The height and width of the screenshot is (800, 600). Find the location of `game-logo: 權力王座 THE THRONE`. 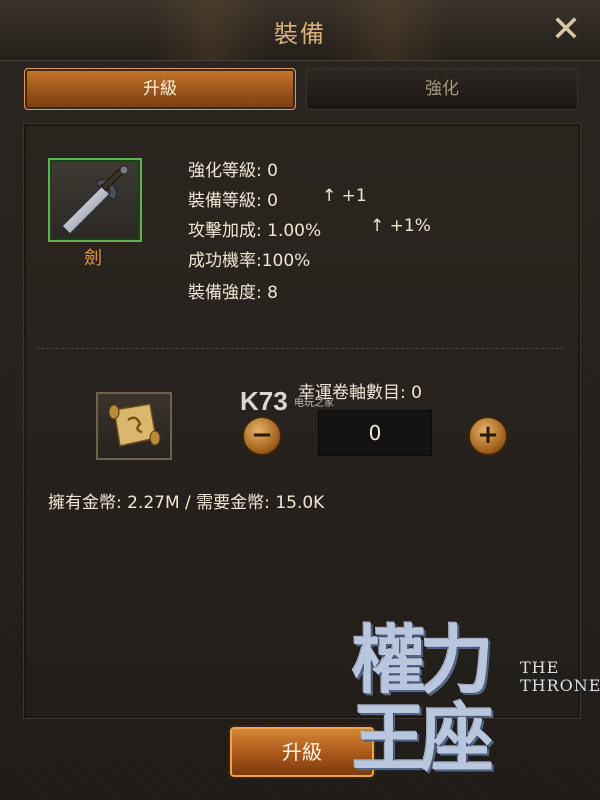

game-logo: 權力王座 THE THRONE is located at coordinates (476, 711).